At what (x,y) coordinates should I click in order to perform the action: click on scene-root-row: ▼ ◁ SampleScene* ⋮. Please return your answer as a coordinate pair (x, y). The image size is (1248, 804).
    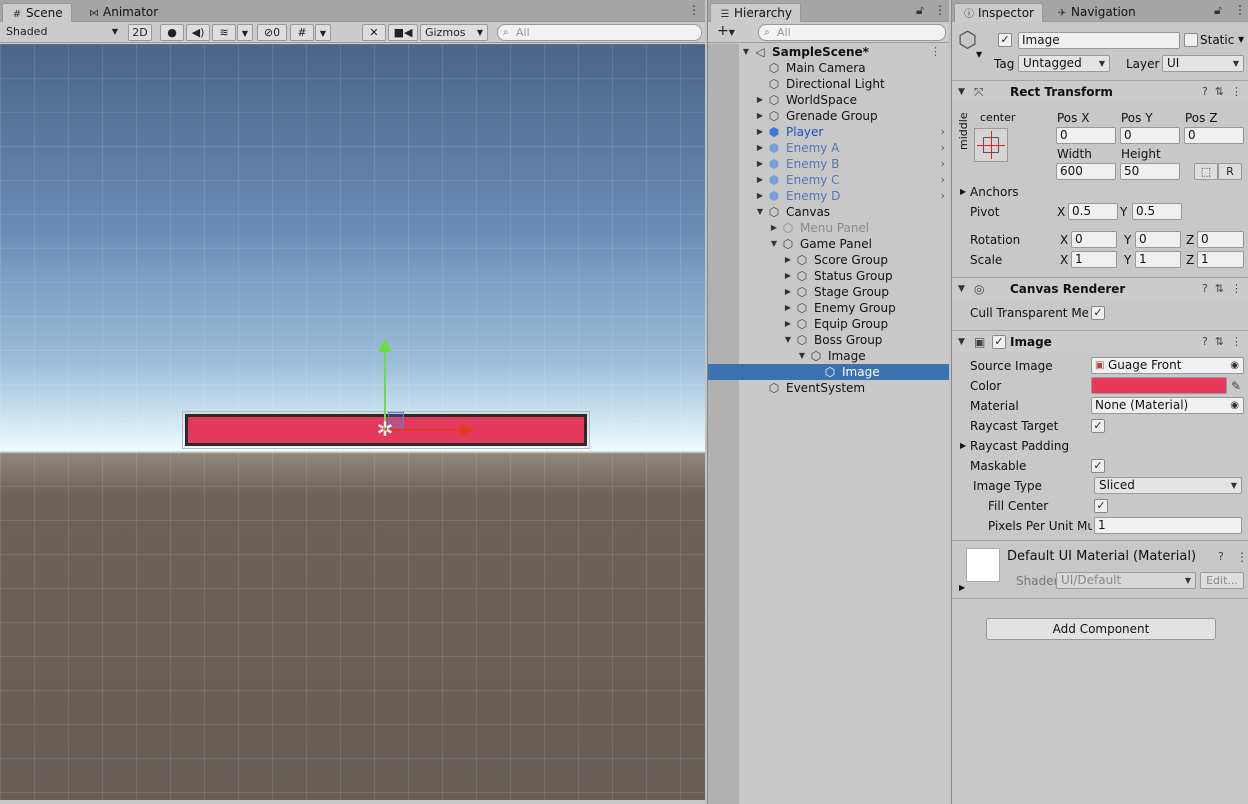
    Looking at the image, I should click on (828, 52).